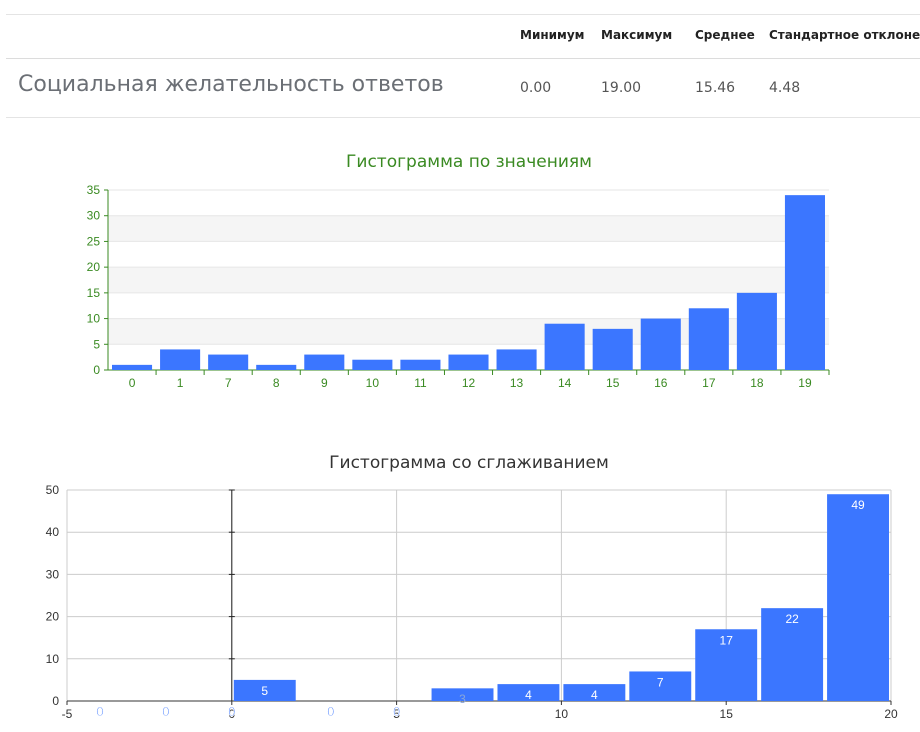 The image size is (920, 732). Describe the element at coordinates (562, 714) in the screenshot. I see `x-tick-label: 10` at that location.